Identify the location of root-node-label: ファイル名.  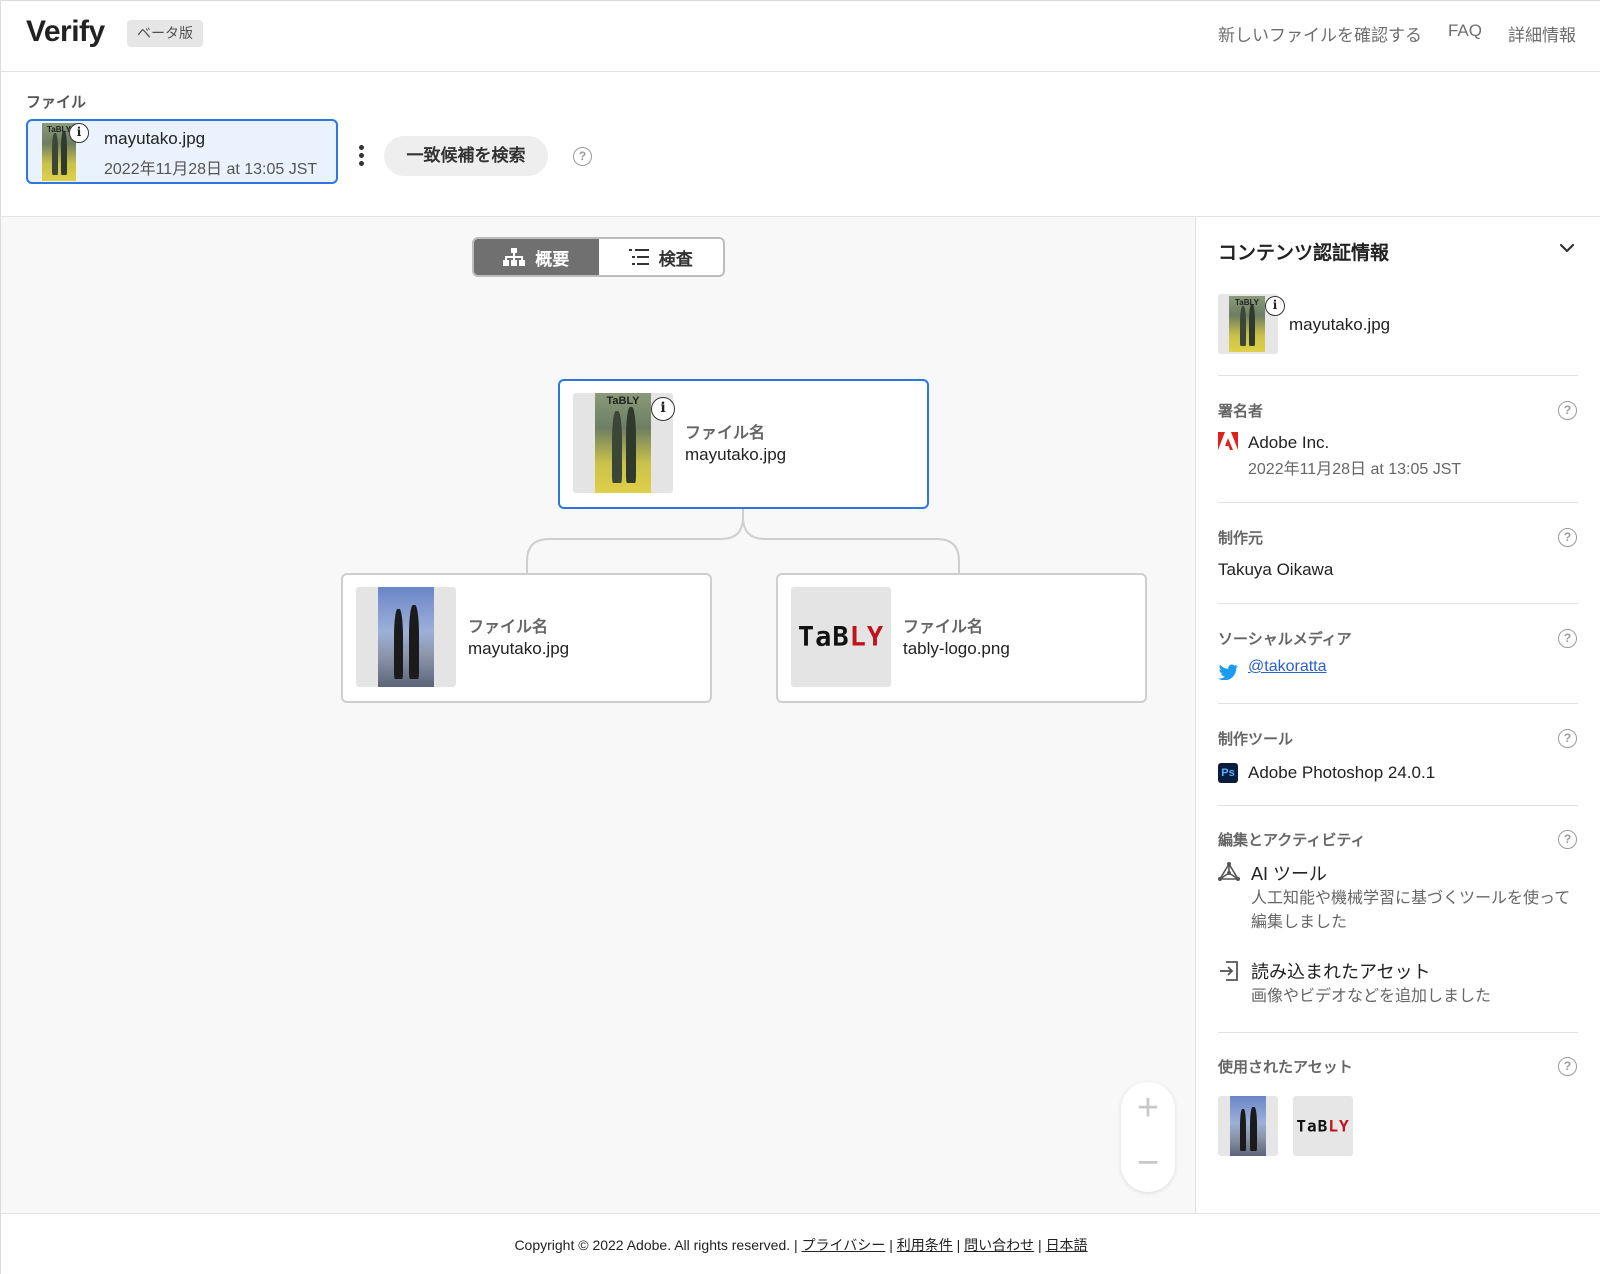
(725, 433).